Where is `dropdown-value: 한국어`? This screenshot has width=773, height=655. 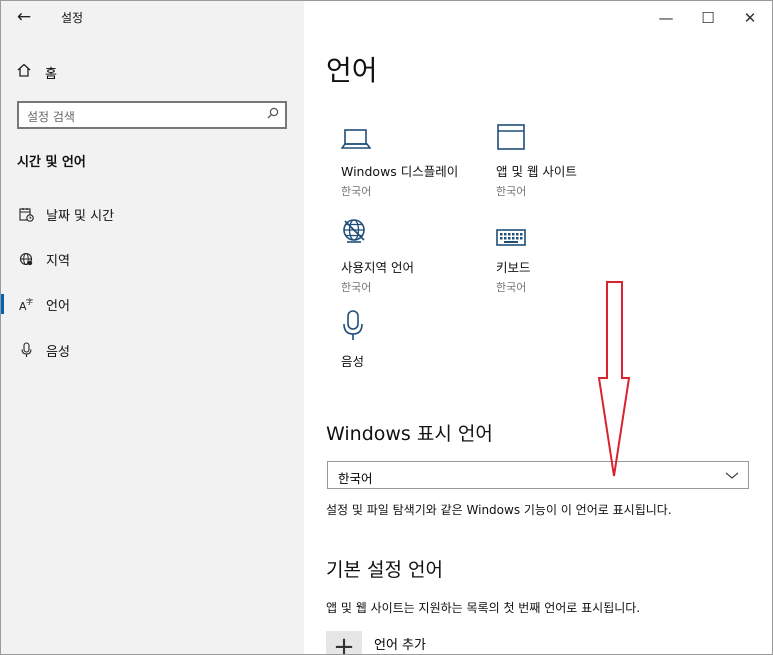
dropdown-value: 한국어 is located at coordinates (355, 478).